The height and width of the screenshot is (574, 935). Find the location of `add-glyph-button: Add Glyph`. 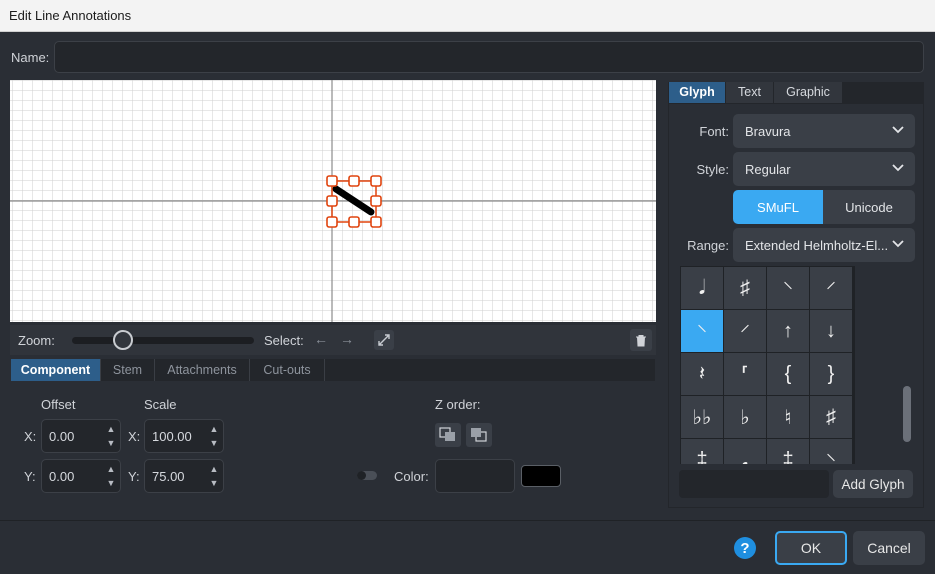

add-glyph-button: Add Glyph is located at coordinates (873, 484).